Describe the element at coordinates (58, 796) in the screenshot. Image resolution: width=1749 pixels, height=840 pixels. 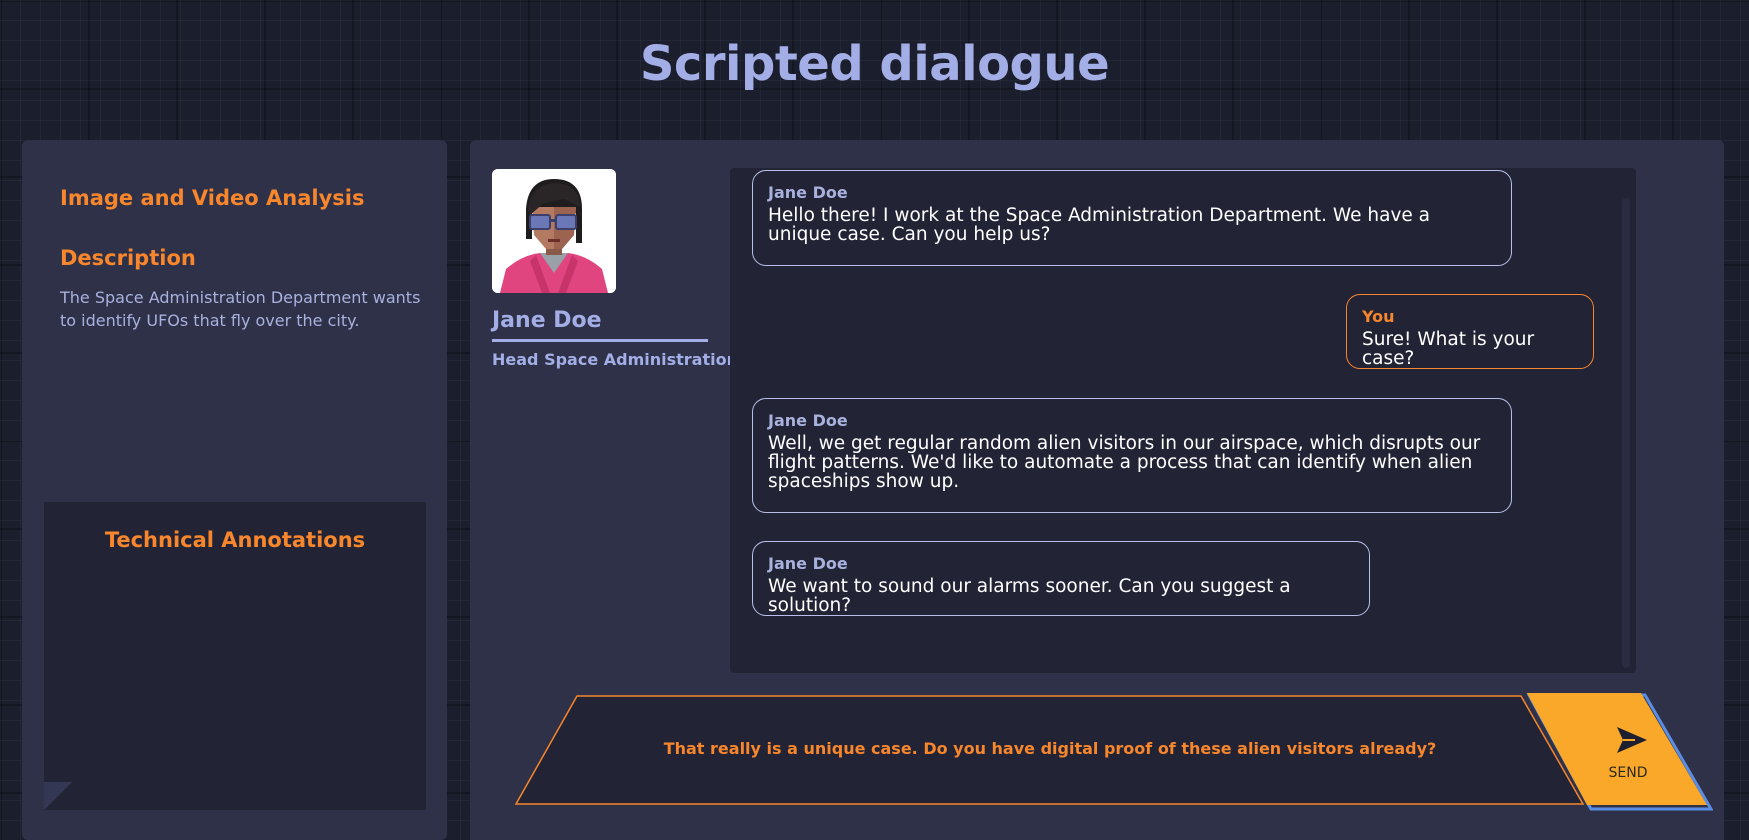
I see `corner-fold-decoration` at that location.